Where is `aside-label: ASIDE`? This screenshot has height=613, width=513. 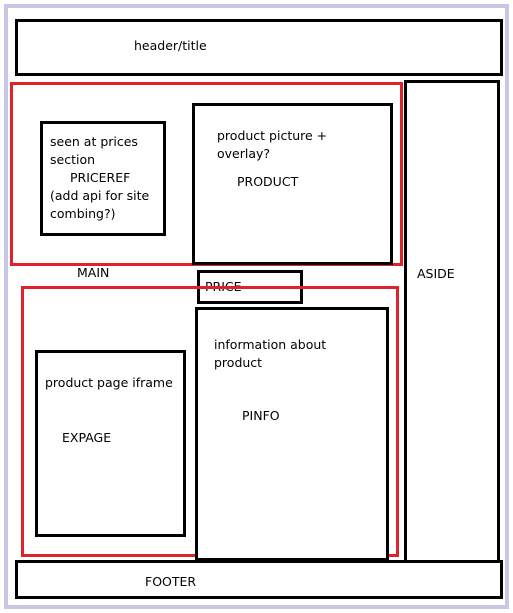 aside-label: ASIDE is located at coordinates (436, 273).